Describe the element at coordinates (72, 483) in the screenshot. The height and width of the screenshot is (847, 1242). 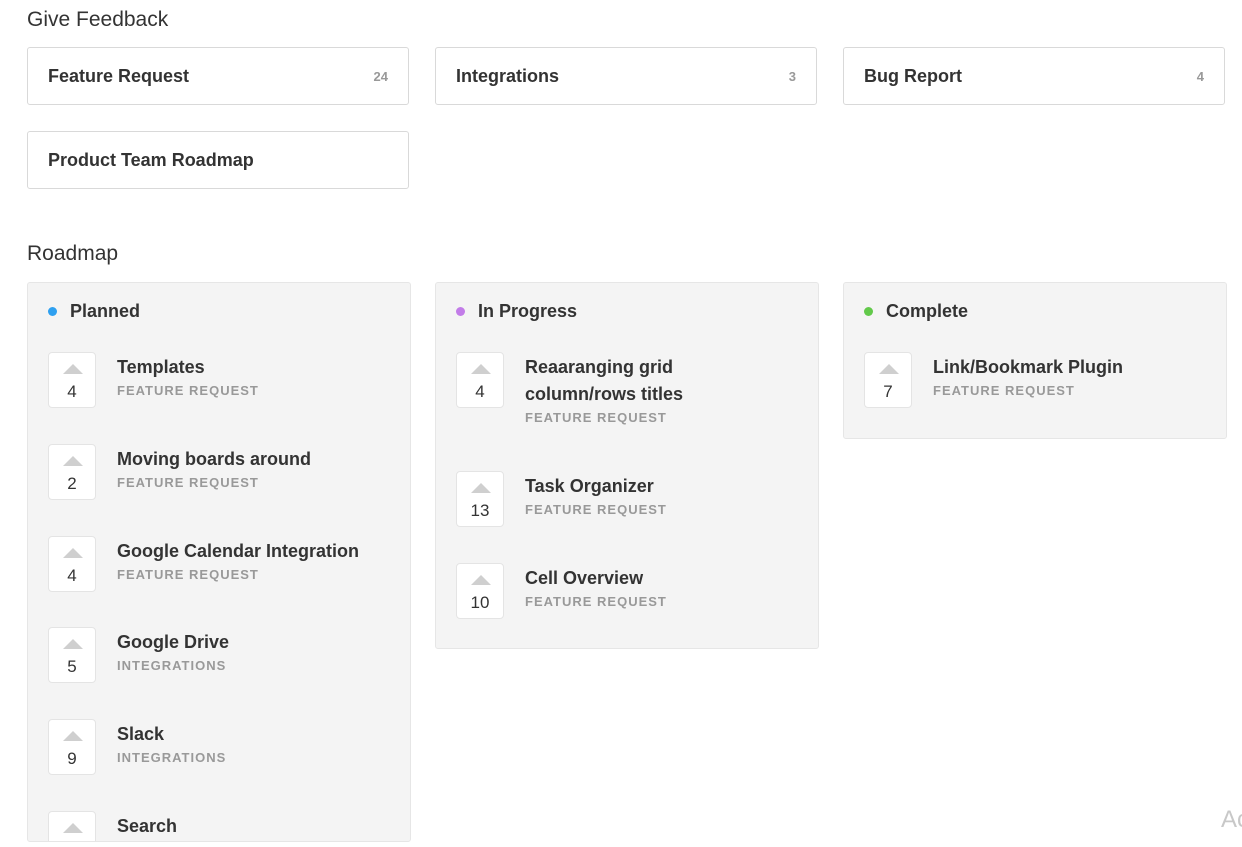
I see `vote-count: 2` at that location.